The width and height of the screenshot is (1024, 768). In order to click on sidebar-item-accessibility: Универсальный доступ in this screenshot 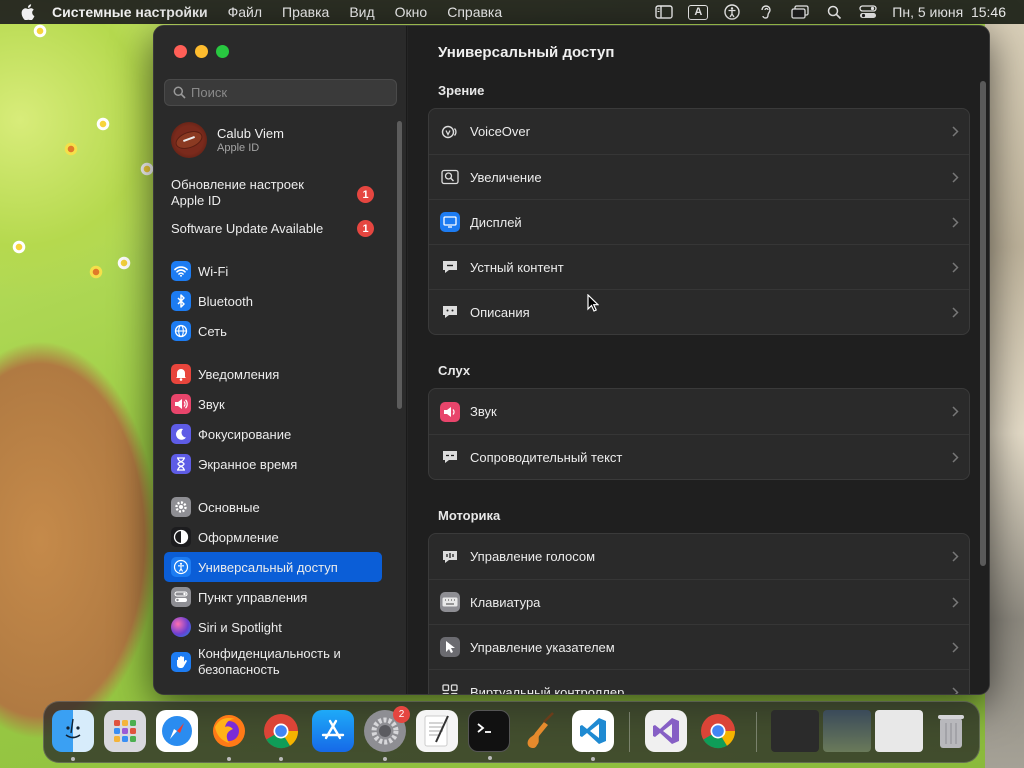, I will do `click(273, 567)`.